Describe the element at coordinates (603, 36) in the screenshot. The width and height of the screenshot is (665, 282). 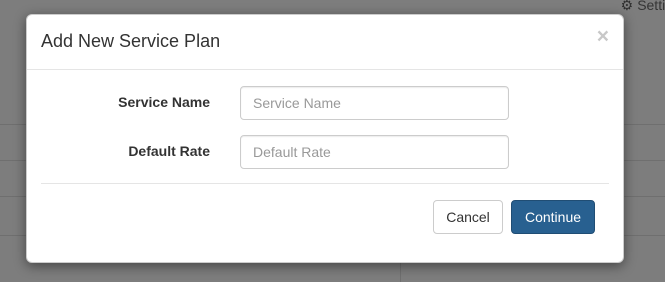
I see `close-icon: ×` at that location.